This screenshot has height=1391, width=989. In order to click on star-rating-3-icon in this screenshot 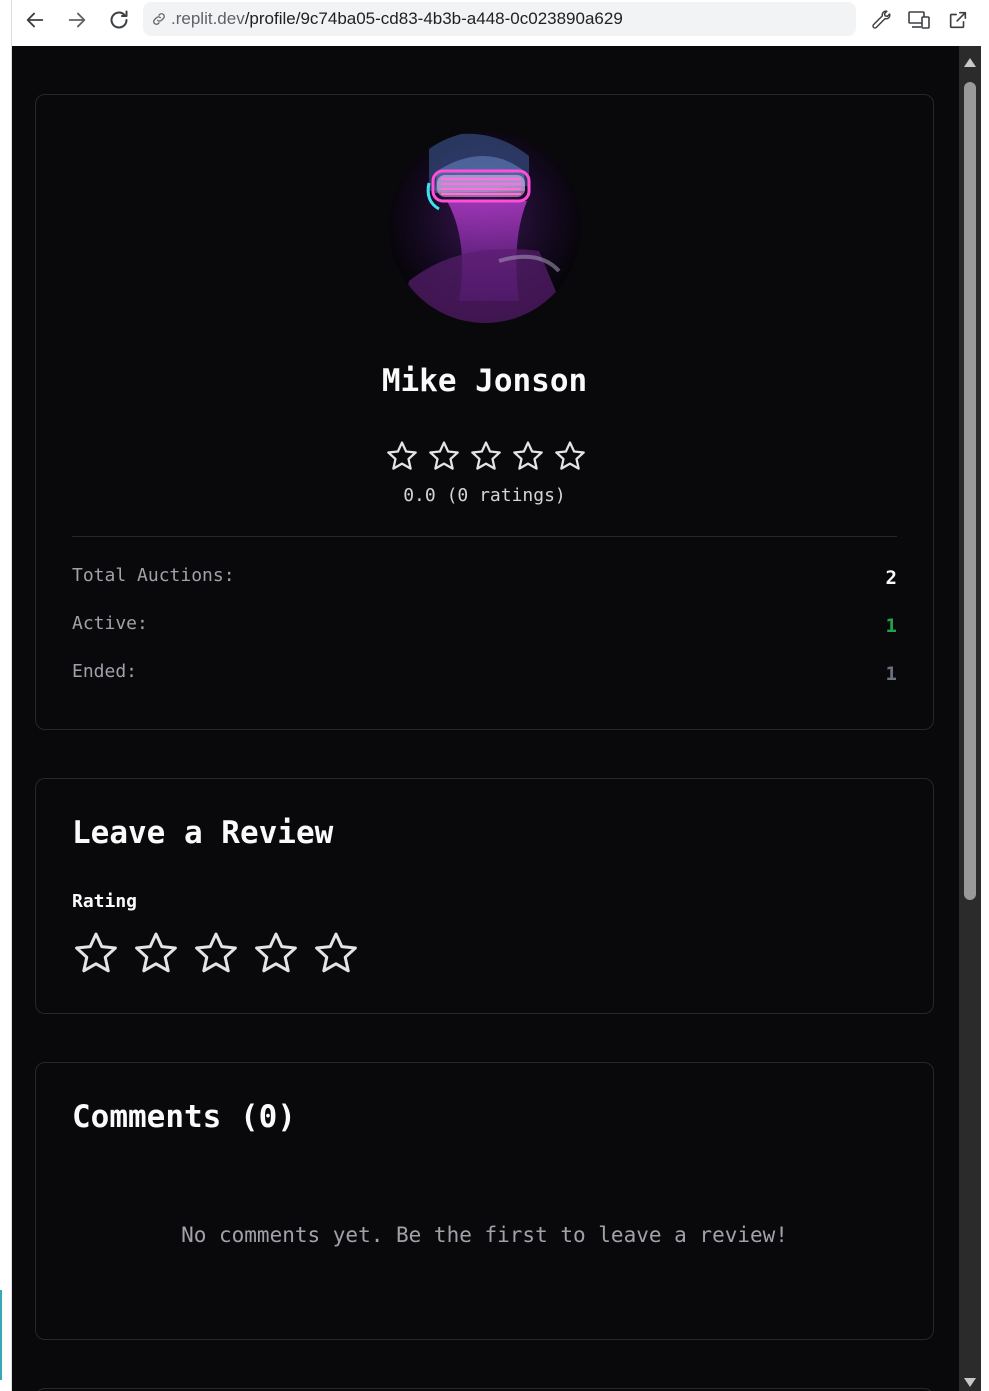, I will do `click(216, 953)`.